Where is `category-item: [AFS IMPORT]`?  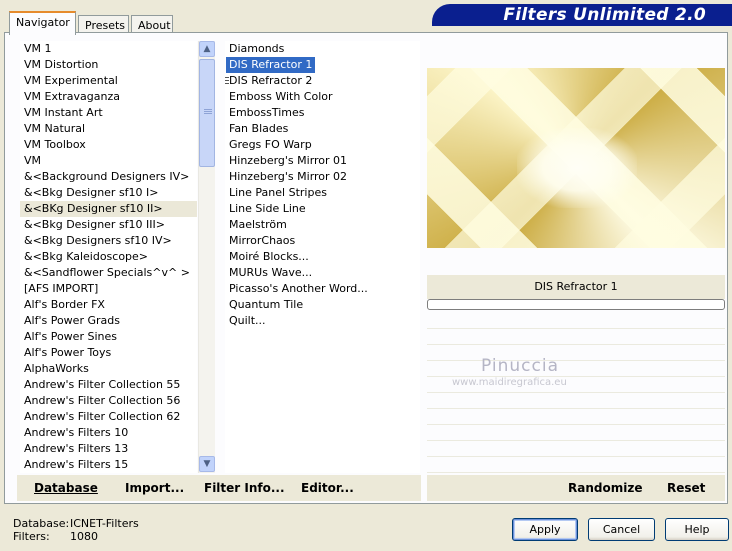 category-item: [AFS IMPORT] is located at coordinates (108, 289).